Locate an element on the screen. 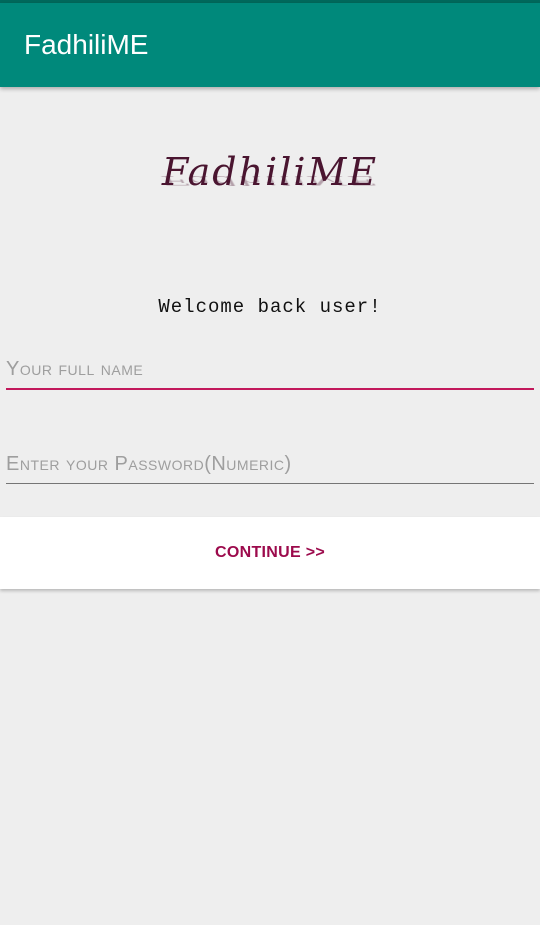  password-input is located at coordinates (270, 464).